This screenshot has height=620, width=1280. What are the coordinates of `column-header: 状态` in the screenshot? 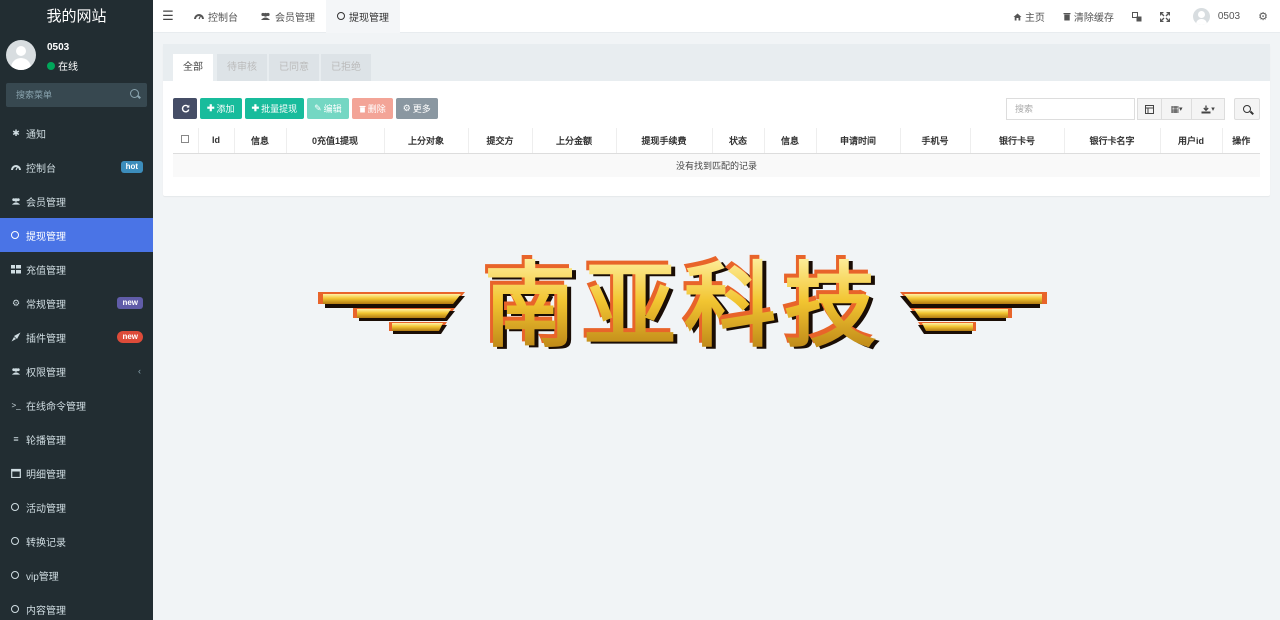 It's located at (738, 141).